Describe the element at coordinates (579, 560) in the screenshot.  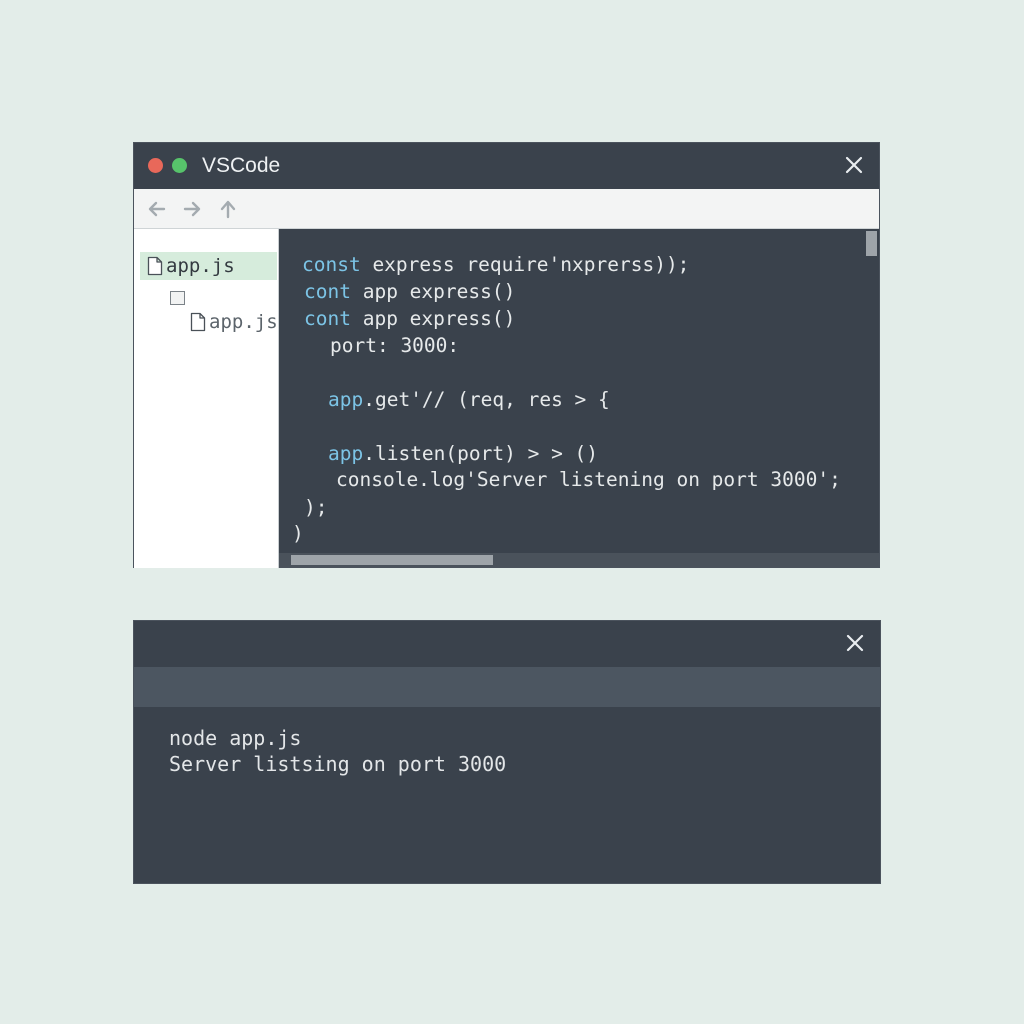
I see `horizontal-scrollbar` at that location.